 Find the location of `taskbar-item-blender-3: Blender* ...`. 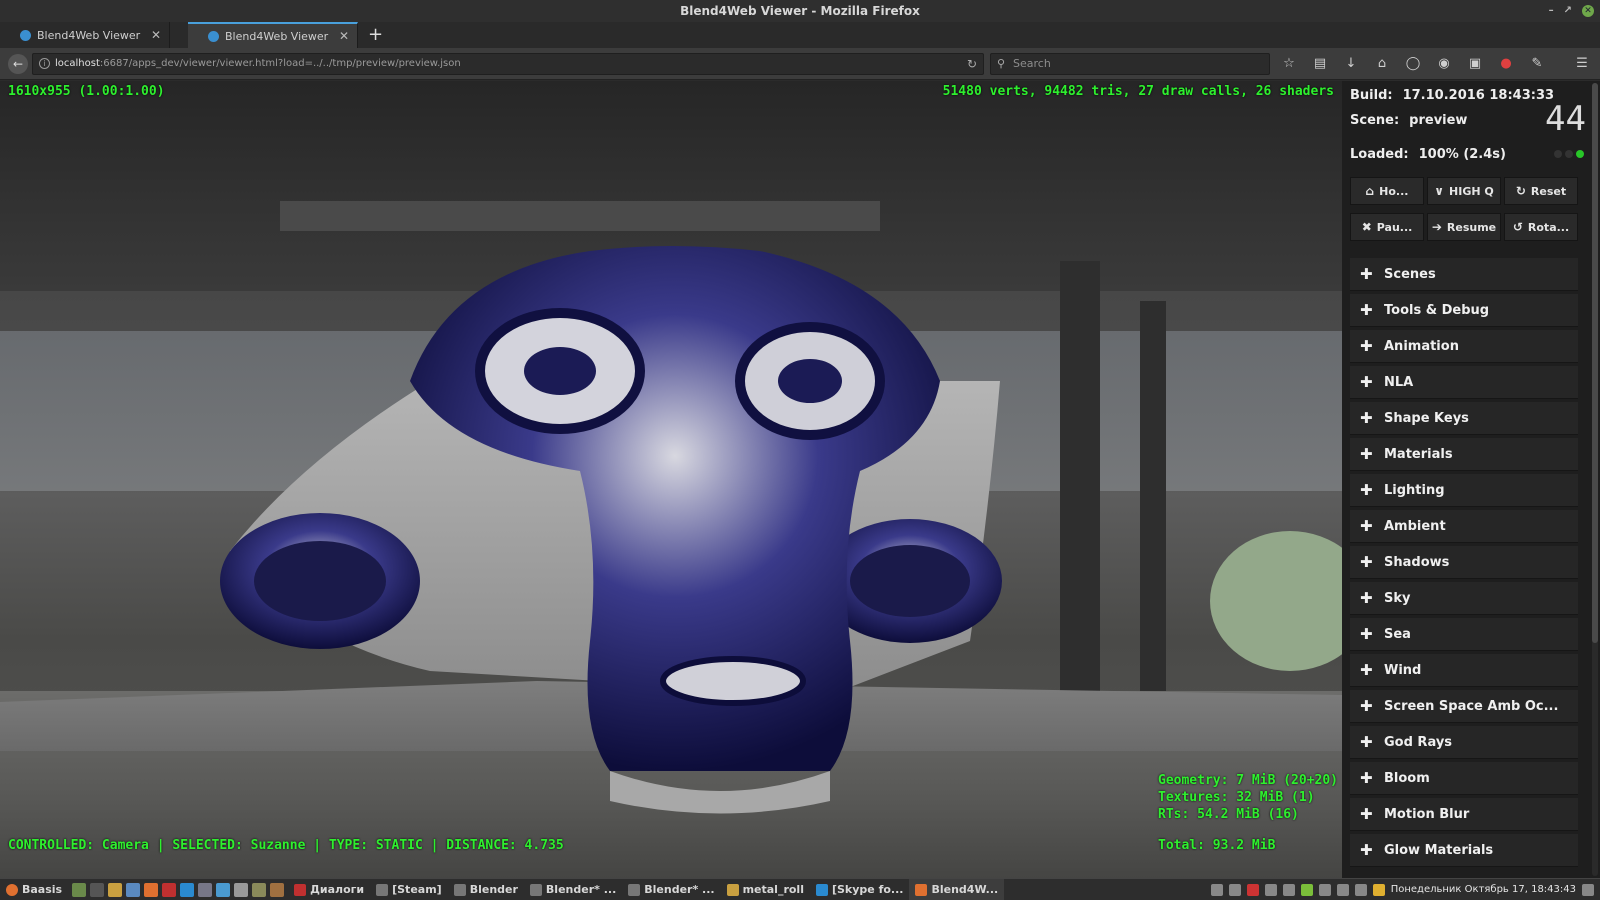

taskbar-item-blender-3: Blender* ... is located at coordinates (671, 889).